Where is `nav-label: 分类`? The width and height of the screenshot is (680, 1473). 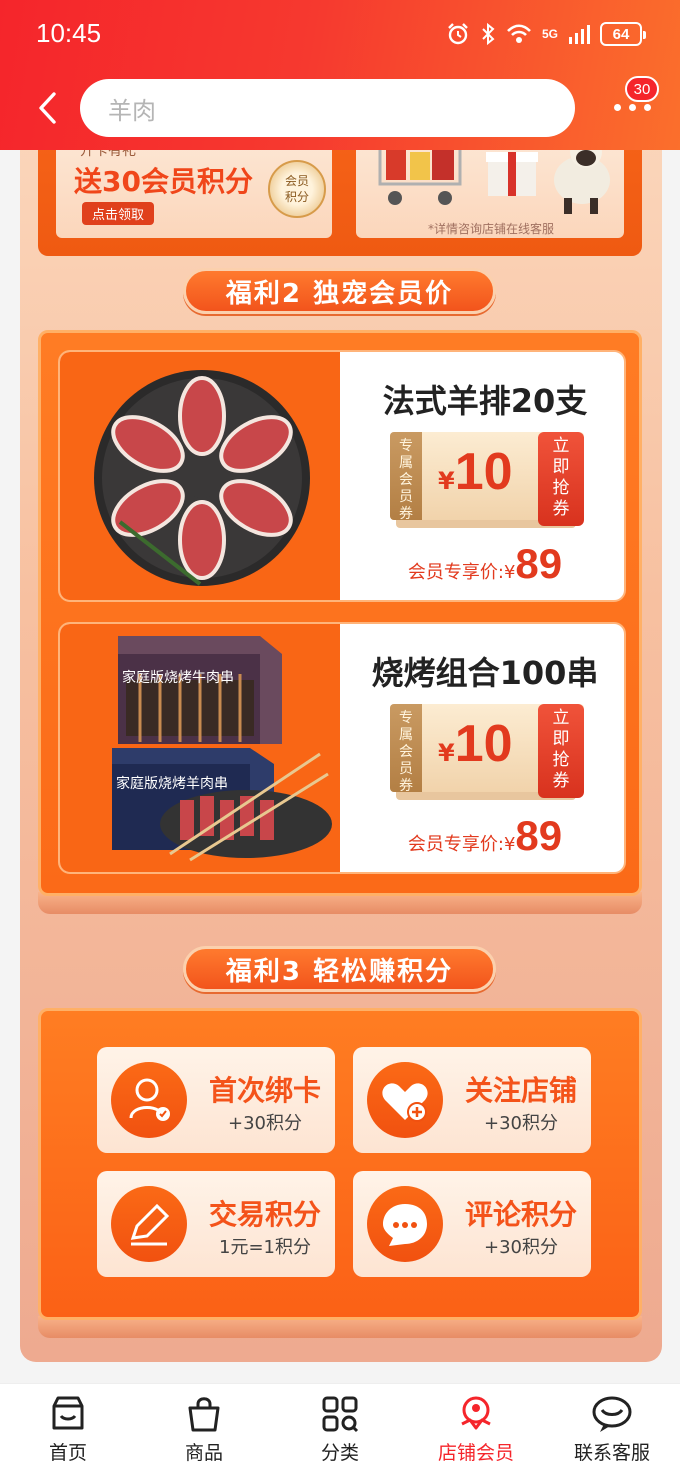
nav-label: 分类 is located at coordinates (339, 1453).